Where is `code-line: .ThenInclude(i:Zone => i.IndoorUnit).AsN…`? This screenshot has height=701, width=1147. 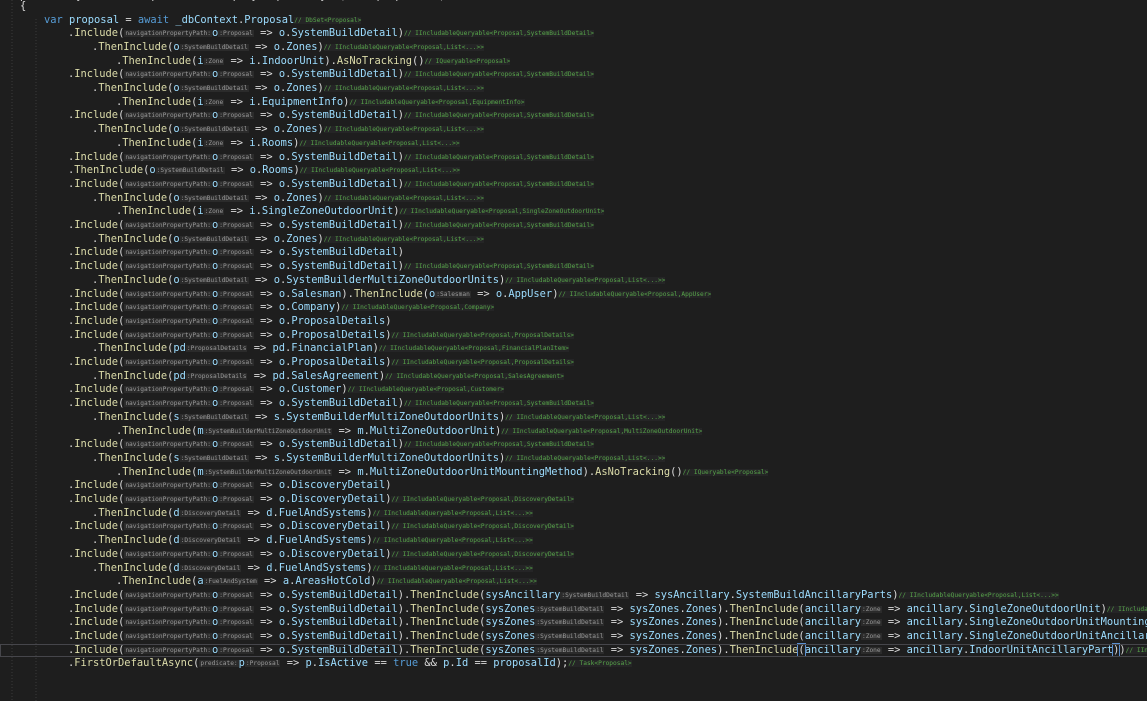 code-line: .ThenInclude(i:Zone => i.IndoorUnit).AsN… is located at coordinates (573, 62).